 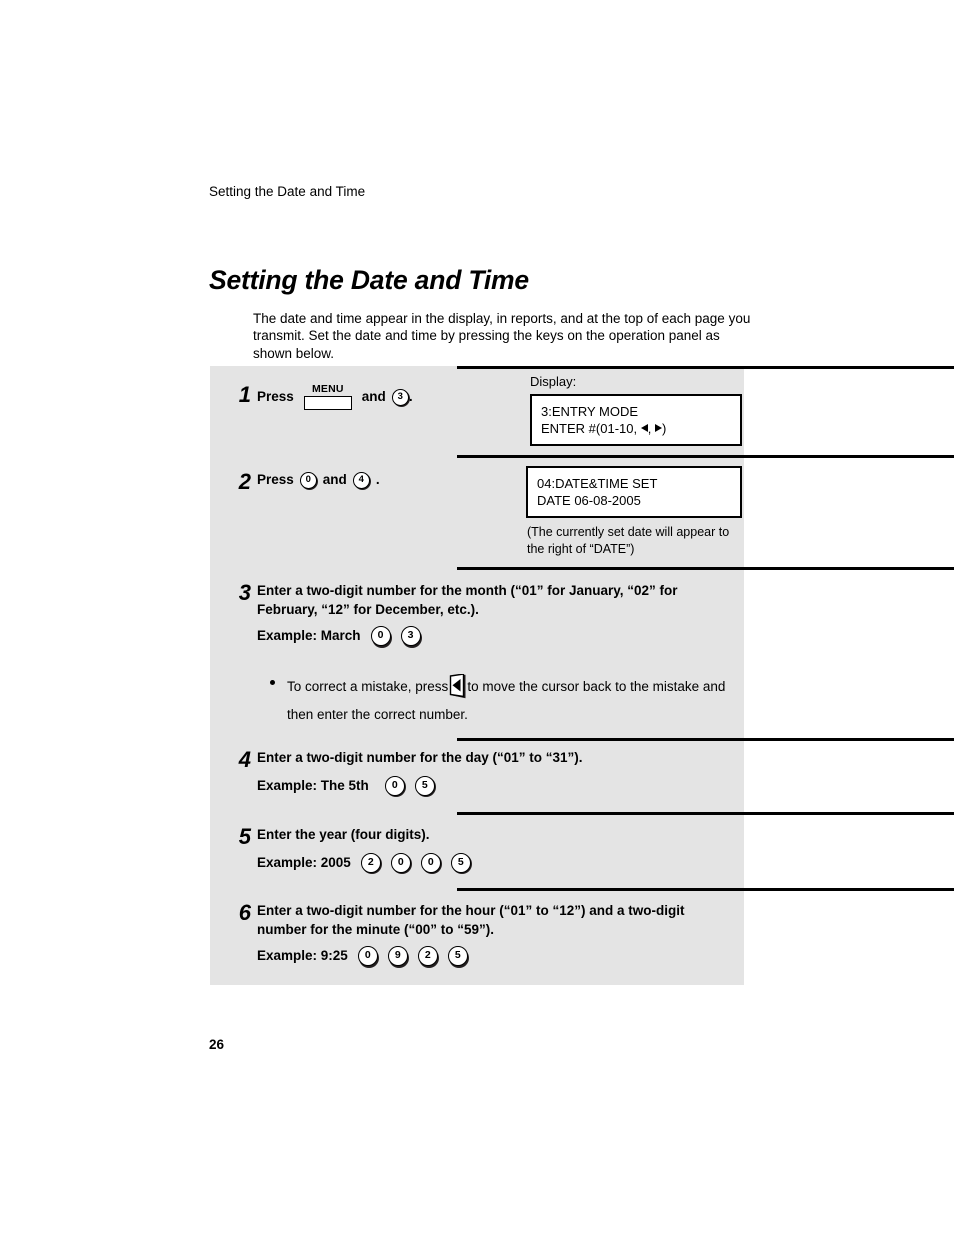 What do you see at coordinates (589, 500) in the screenshot?
I see `lcd-step2-line2: DATE 06-08-2005` at bounding box center [589, 500].